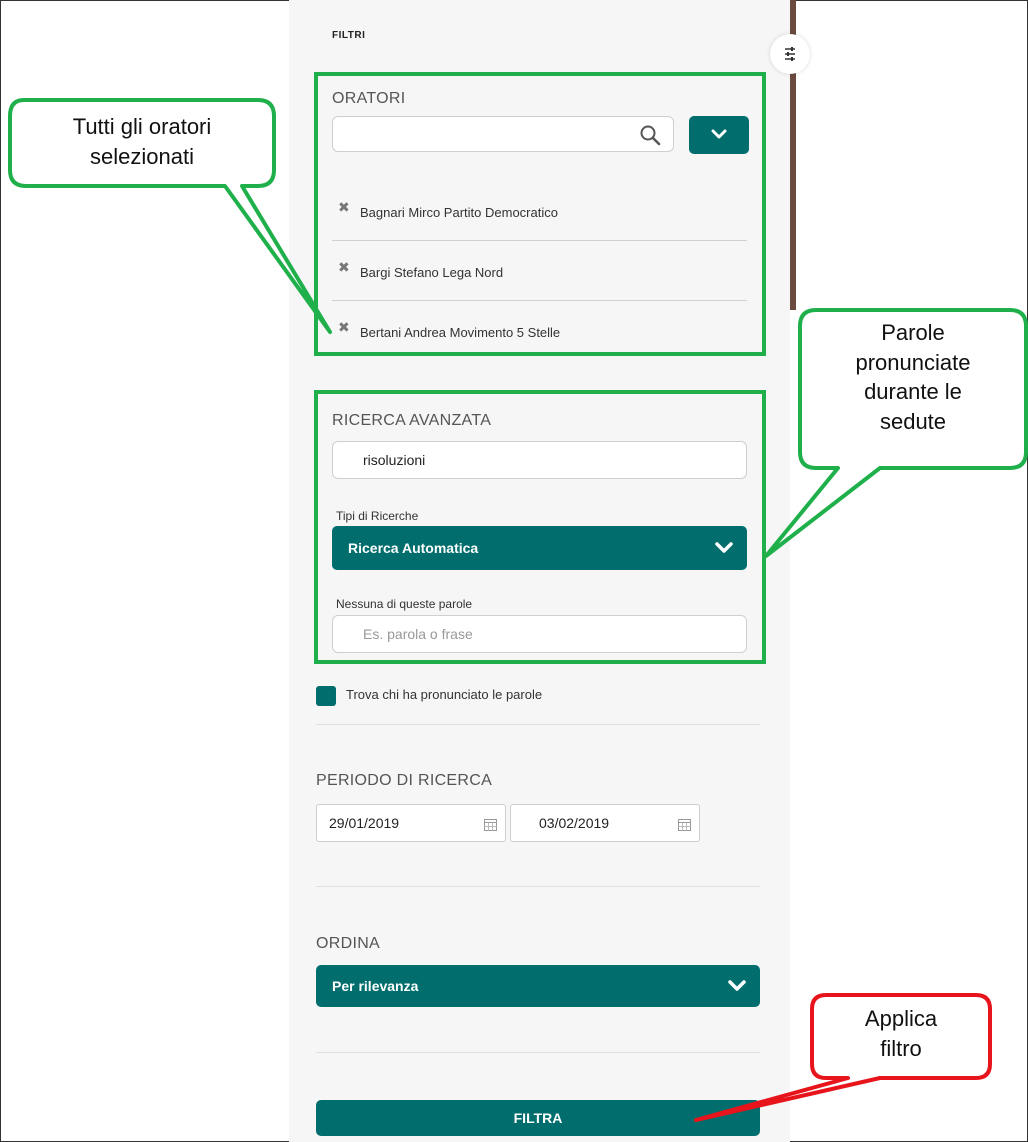  I want to click on parole-callout-text: Parole pronunciate durante le sedute, so click(913, 377).